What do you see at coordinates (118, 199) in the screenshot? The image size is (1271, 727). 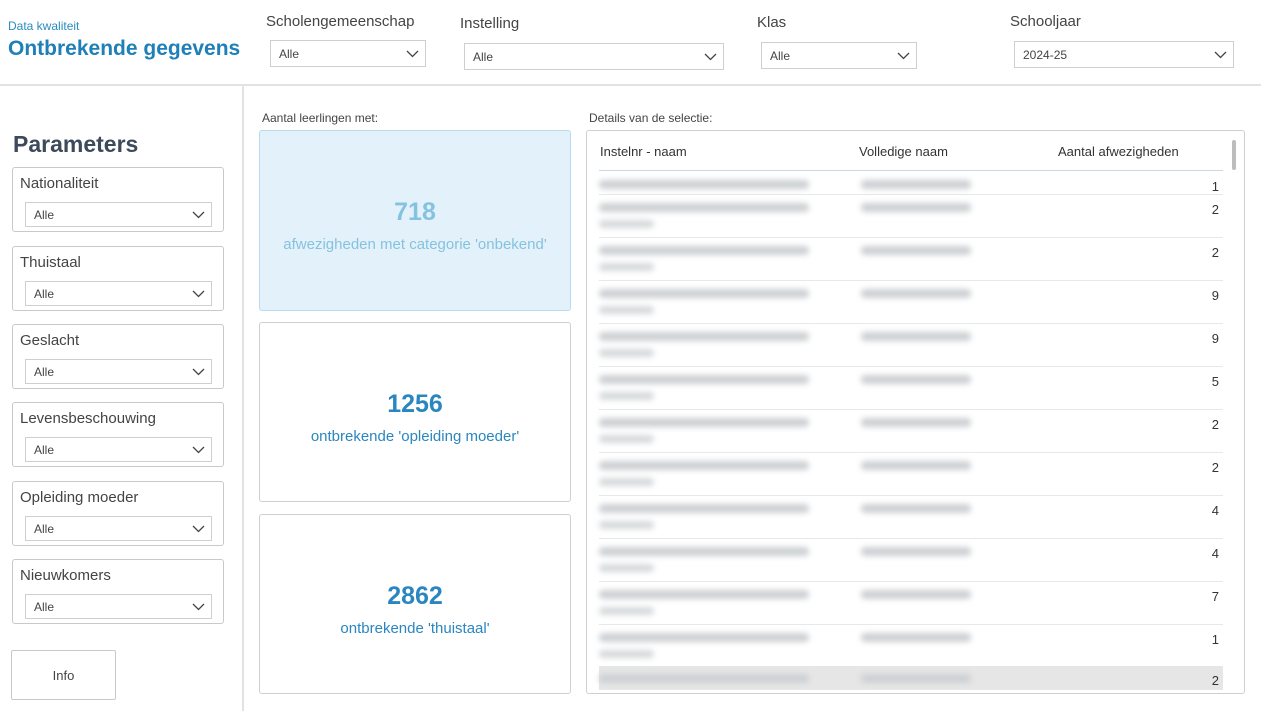 I see `param-card-nationaliteit: Nationaliteit Alle` at bounding box center [118, 199].